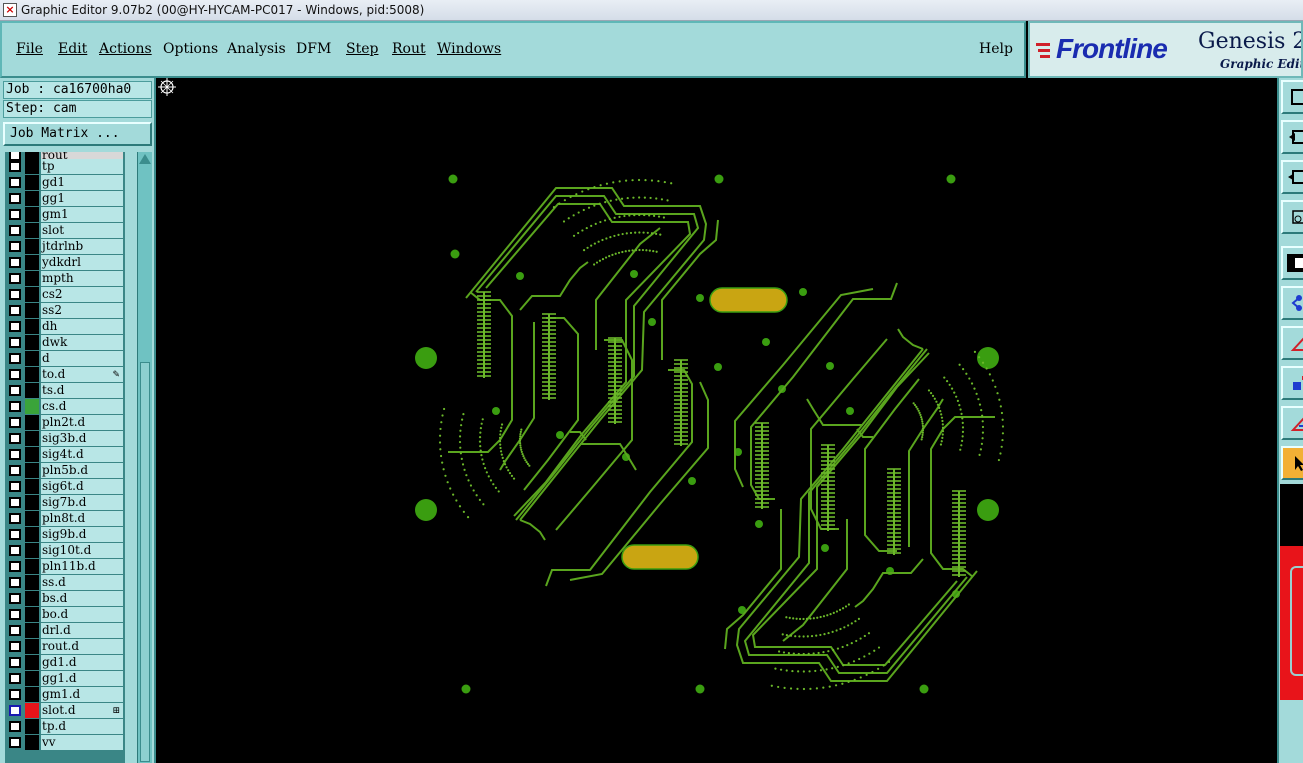  What do you see at coordinates (145, 159) in the screenshot?
I see `scroll-up-icon` at bounding box center [145, 159].